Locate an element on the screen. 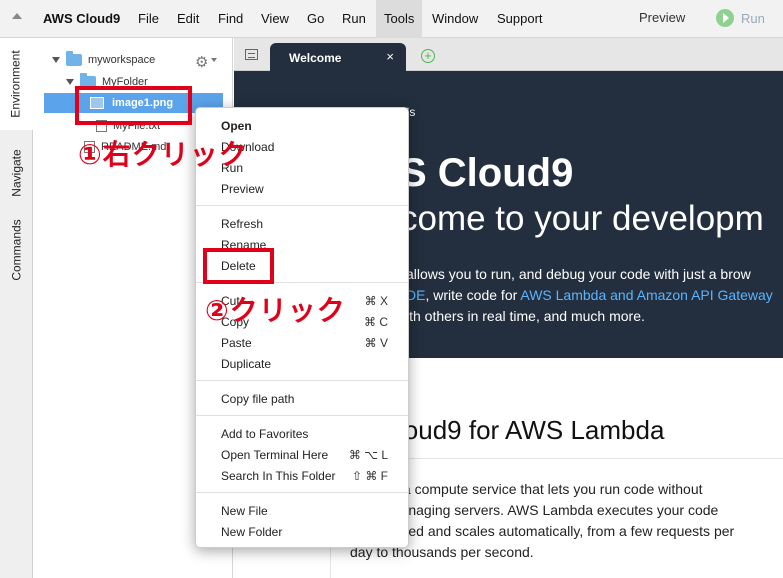 The image size is (783, 578). tab-navigate: Navigate is located at coordinates (16, 173).